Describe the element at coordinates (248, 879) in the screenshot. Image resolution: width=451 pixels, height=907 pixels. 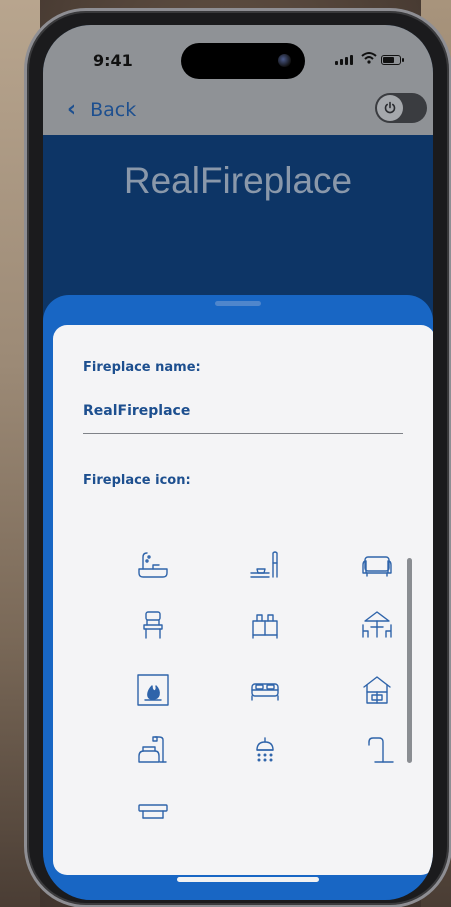
I see `home-indicator` at that location.